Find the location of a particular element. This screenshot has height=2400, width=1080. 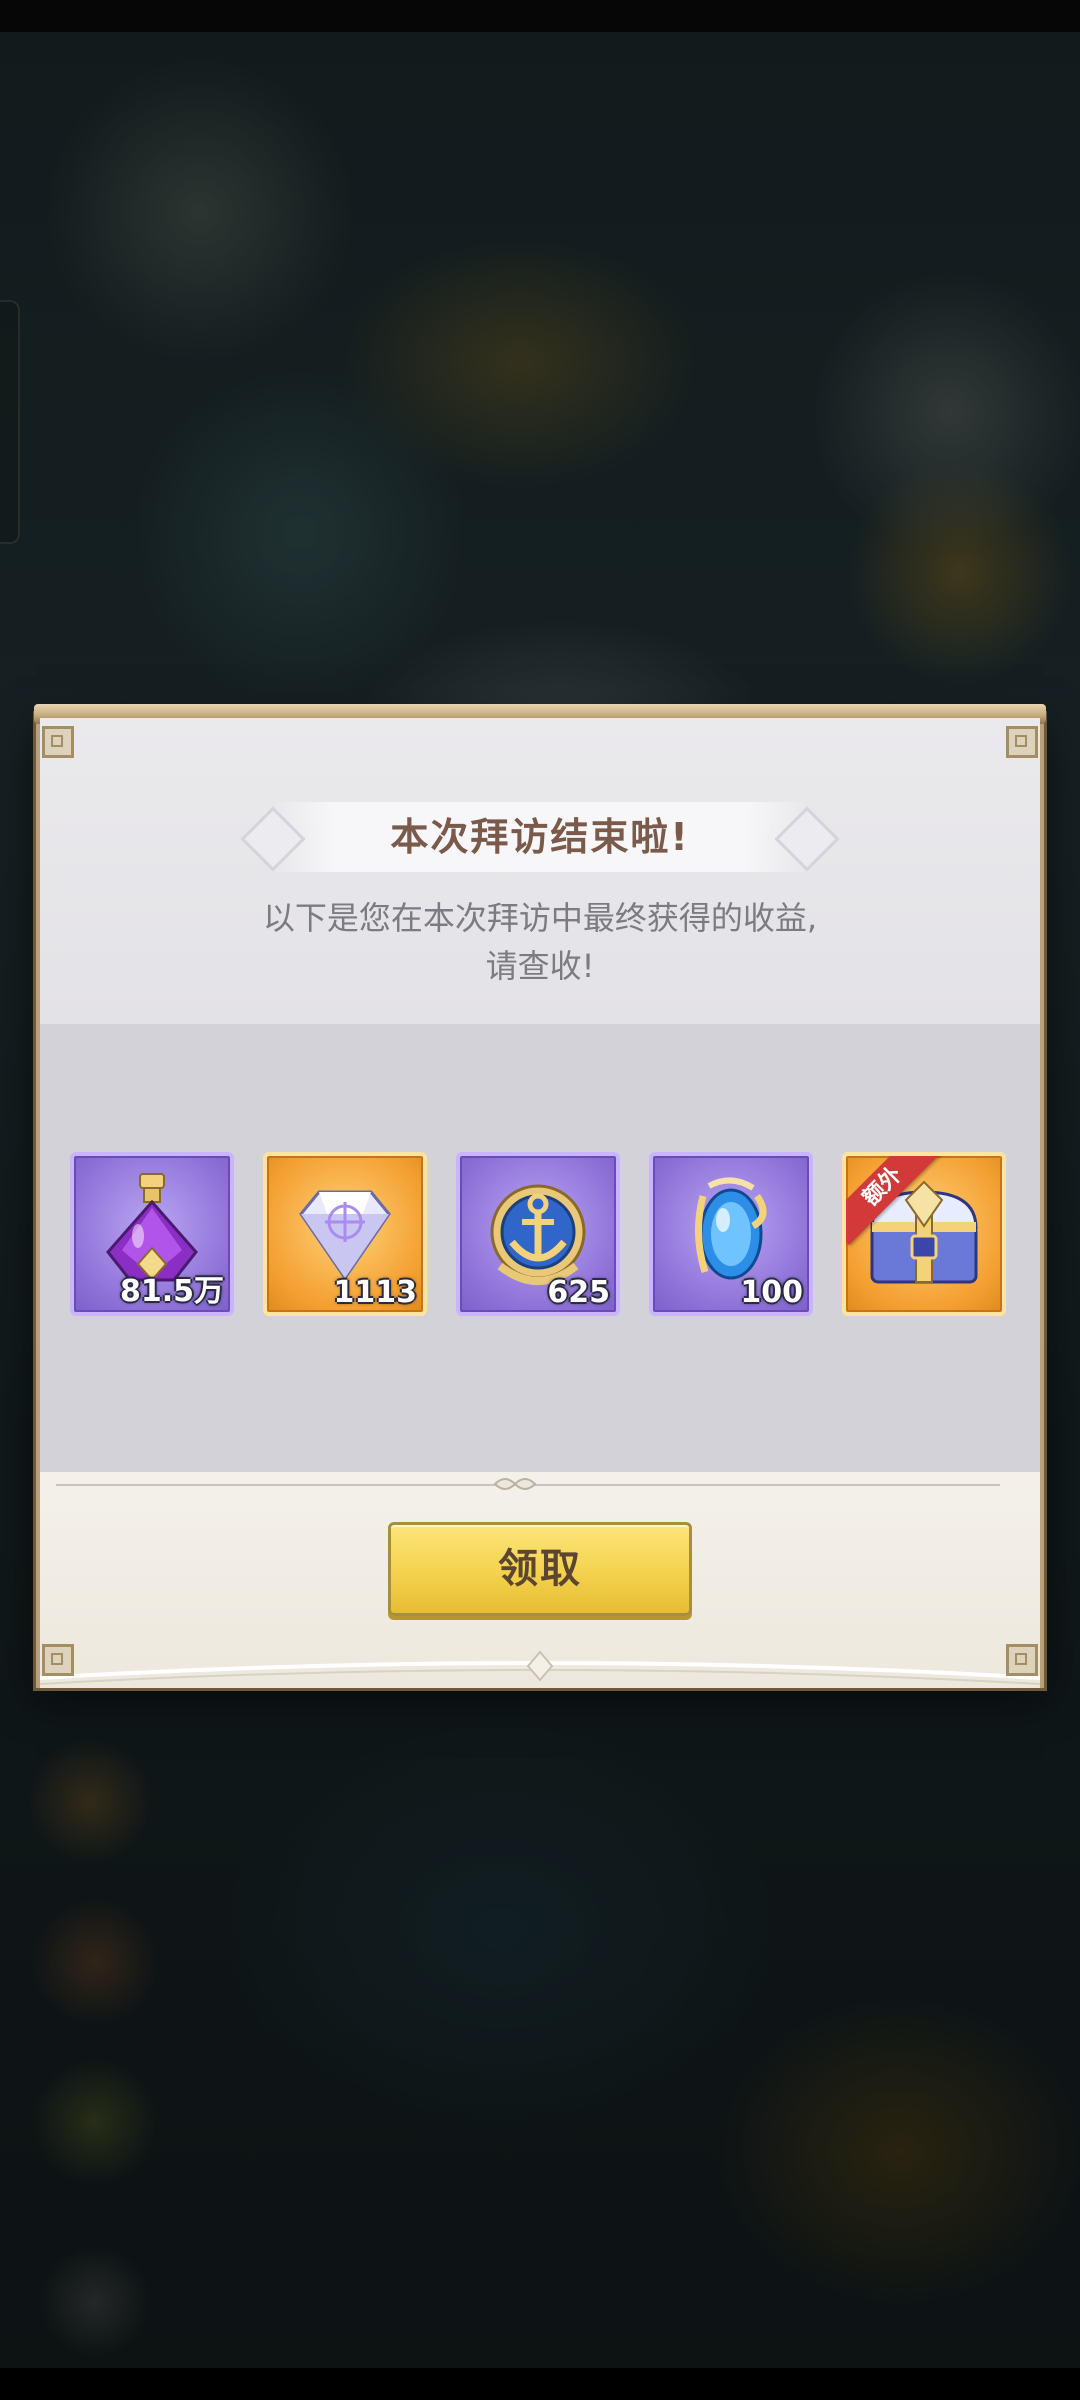

claim-button: 领取 is located at coordinates (540, 1569).